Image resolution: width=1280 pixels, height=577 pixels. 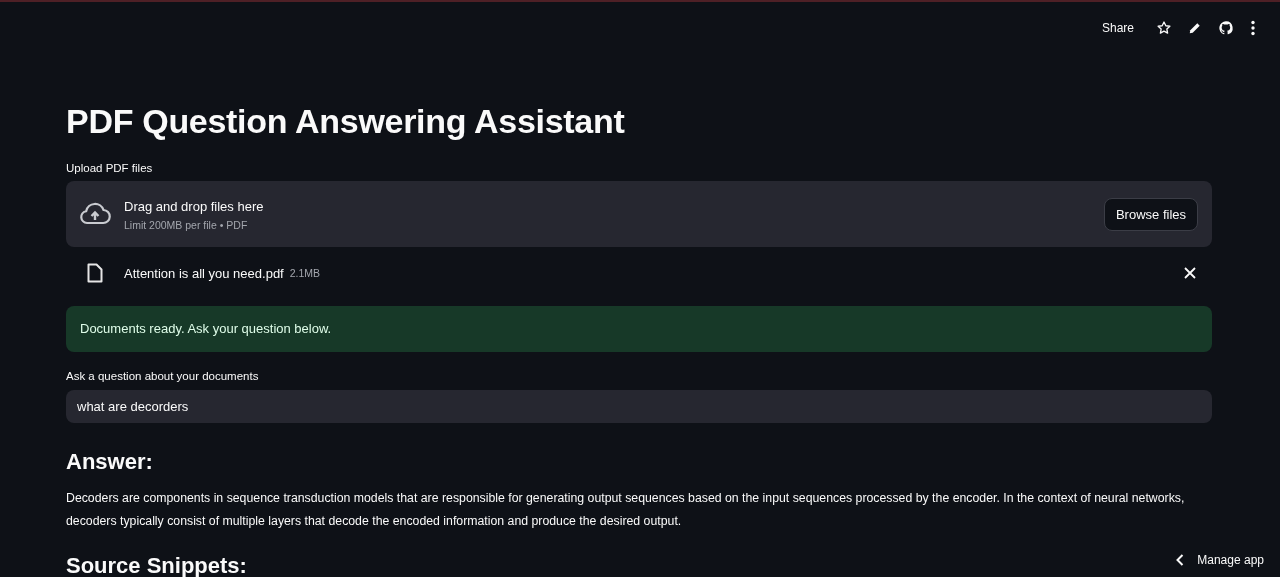 I want to click on edit-icon, so click(x=1195, y=28).